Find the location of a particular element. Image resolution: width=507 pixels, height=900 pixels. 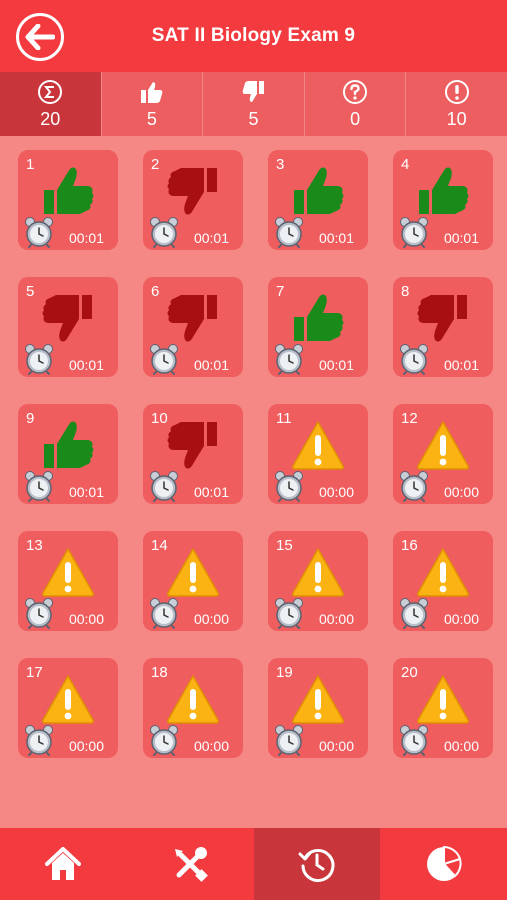

question-number: 6 is located at coordinates (155, 291).